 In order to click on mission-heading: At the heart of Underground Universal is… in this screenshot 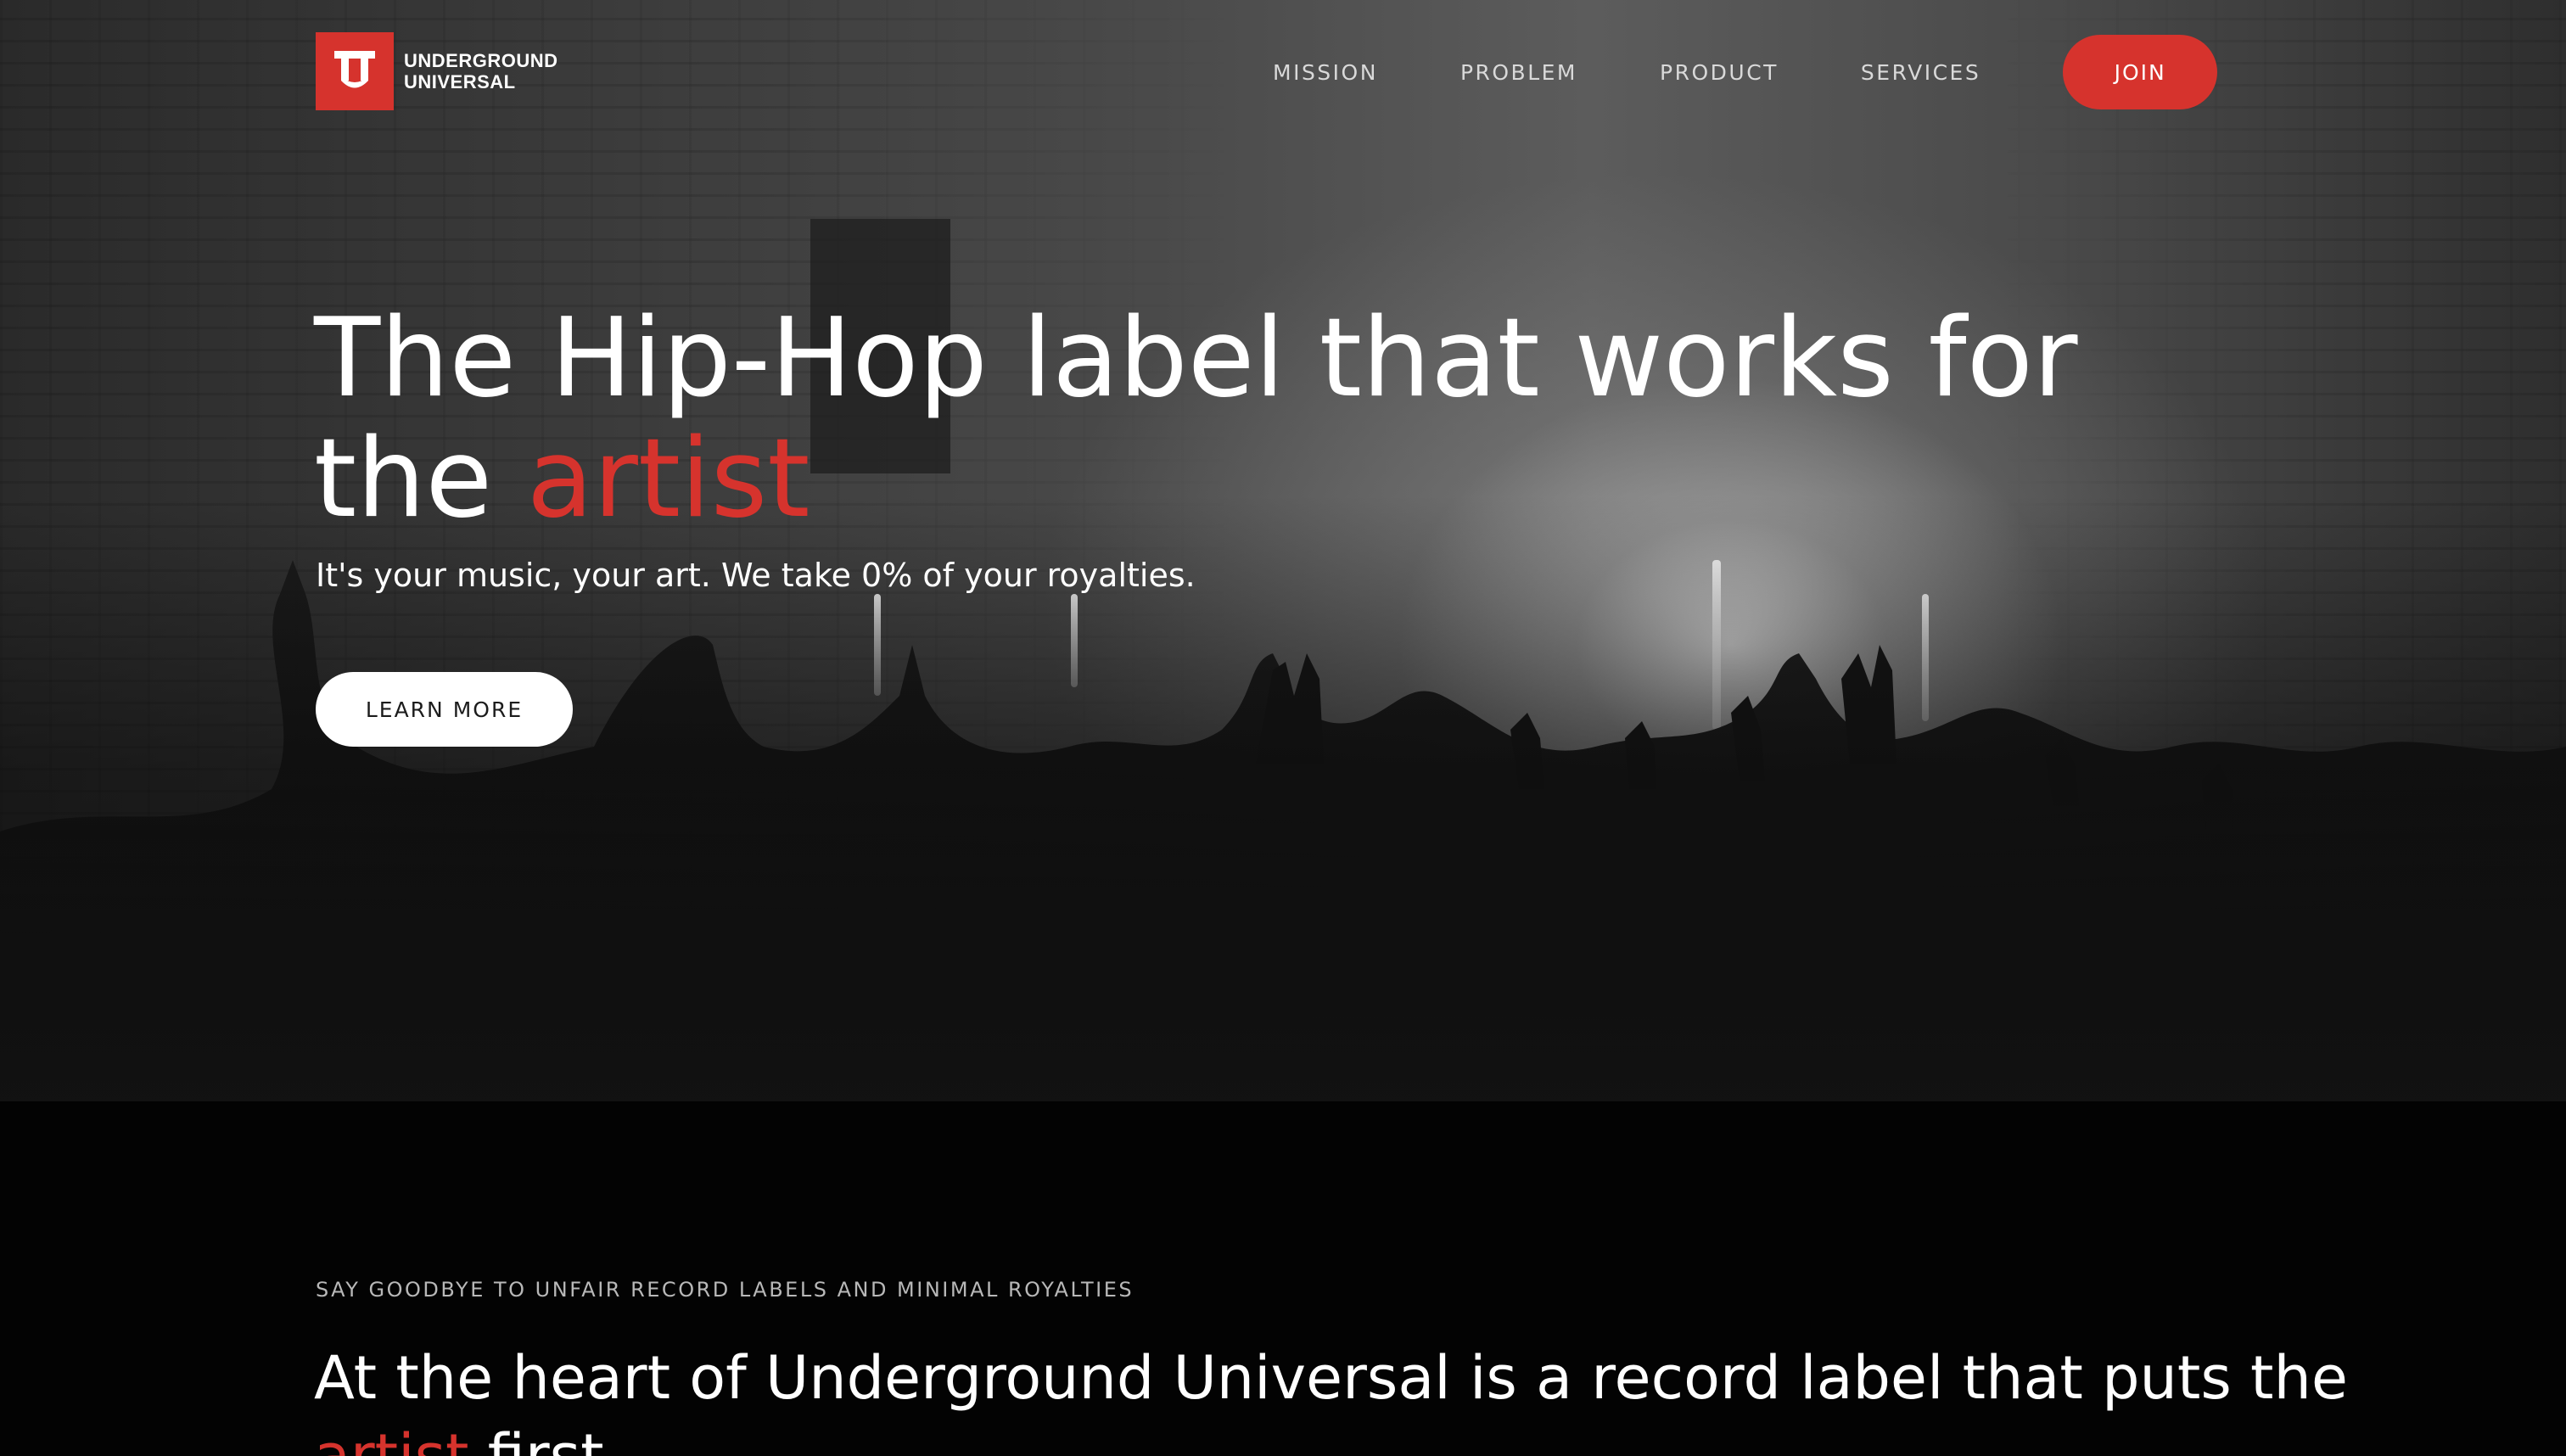, I will do `click(1332, 1398)`.